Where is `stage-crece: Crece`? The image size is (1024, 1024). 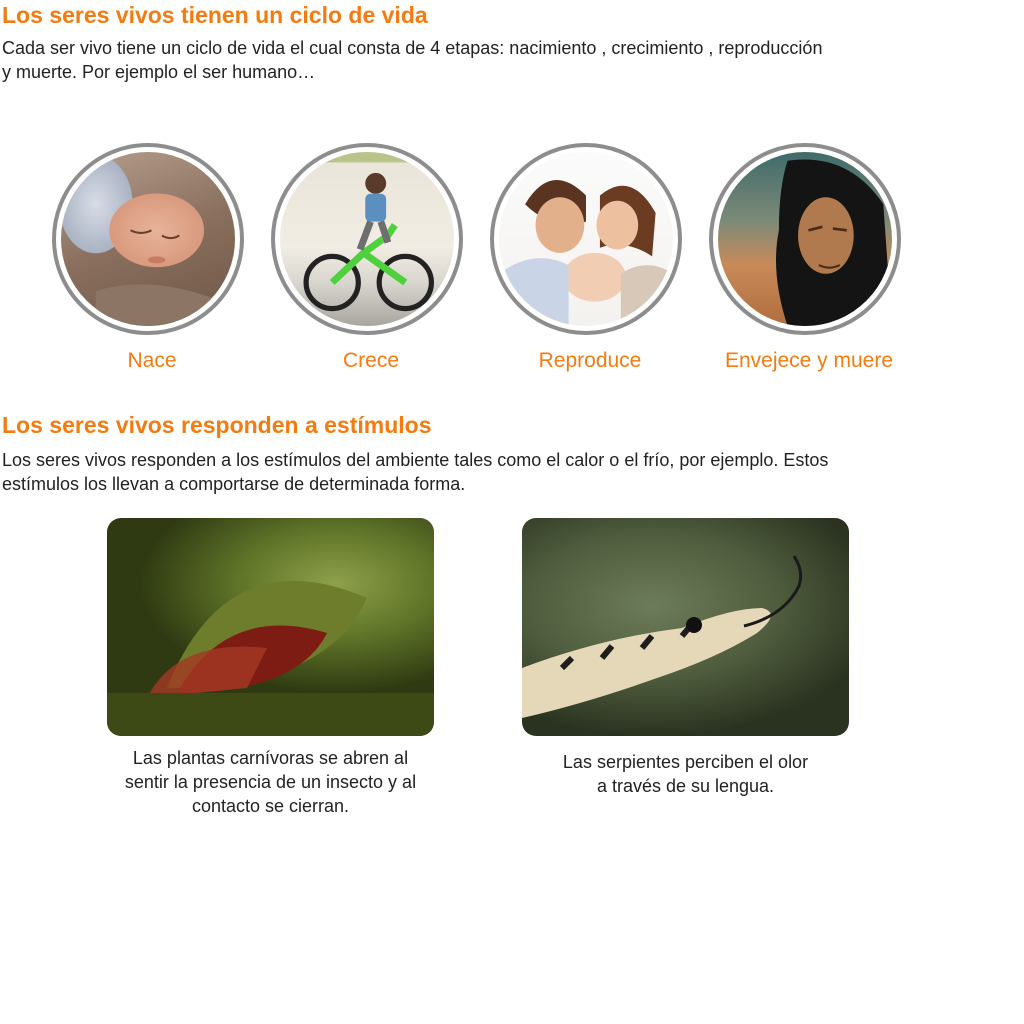
stage-crece: Crece is located at coordinates (371, 258).